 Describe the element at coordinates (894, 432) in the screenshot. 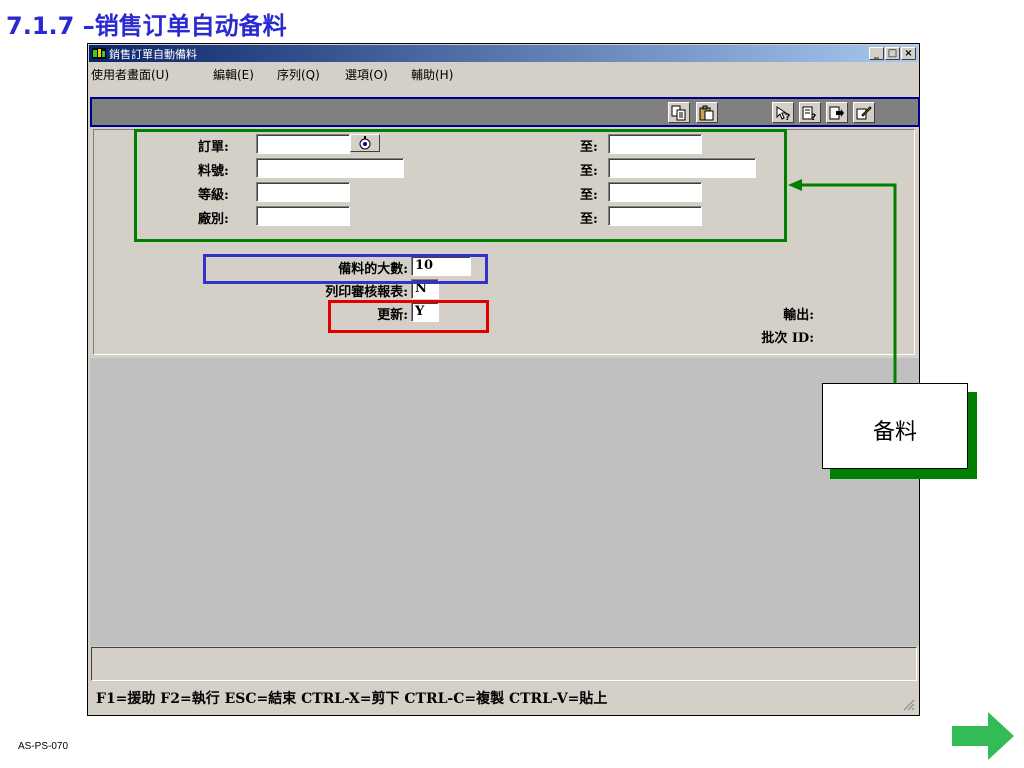

I see `callout-text: 备料` at that location.